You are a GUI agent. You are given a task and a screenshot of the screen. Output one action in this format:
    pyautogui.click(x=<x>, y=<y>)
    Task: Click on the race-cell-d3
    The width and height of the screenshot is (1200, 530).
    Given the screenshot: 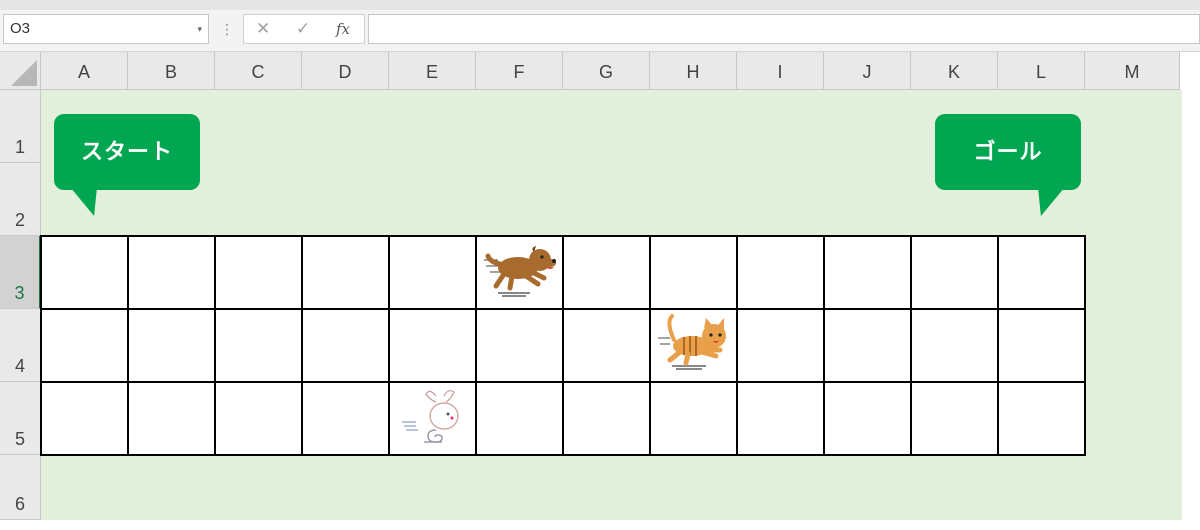 What is the action you would take?
    pyautogui.click(x=345, y=272)
    